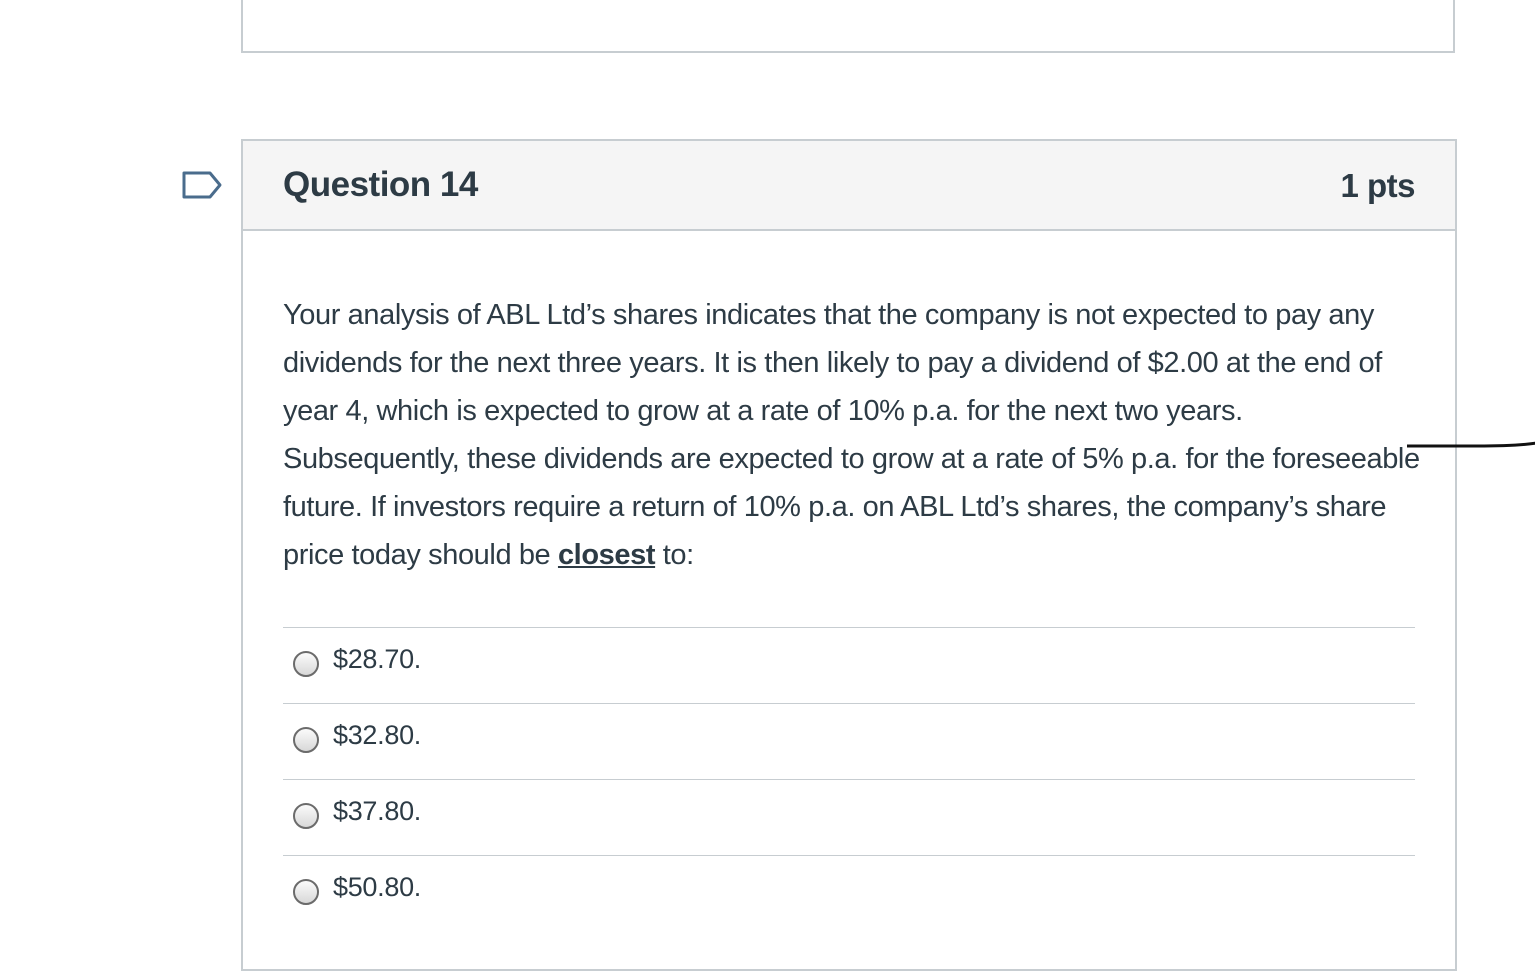 Image resolution: width=1535 pixels, height=980 pixels. I want to click on question-text-end: to:, so click(674, 555).